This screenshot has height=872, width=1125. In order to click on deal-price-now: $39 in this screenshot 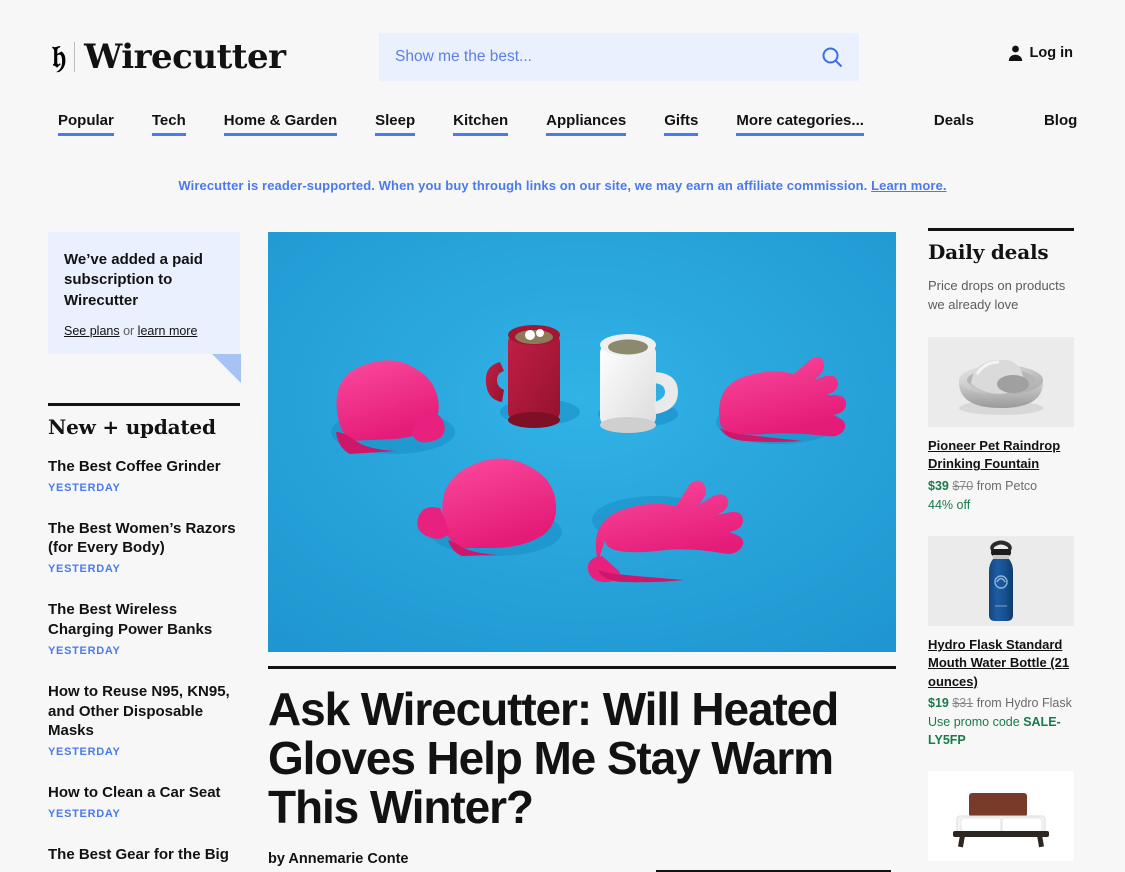, I will do `click(938, 485)`.